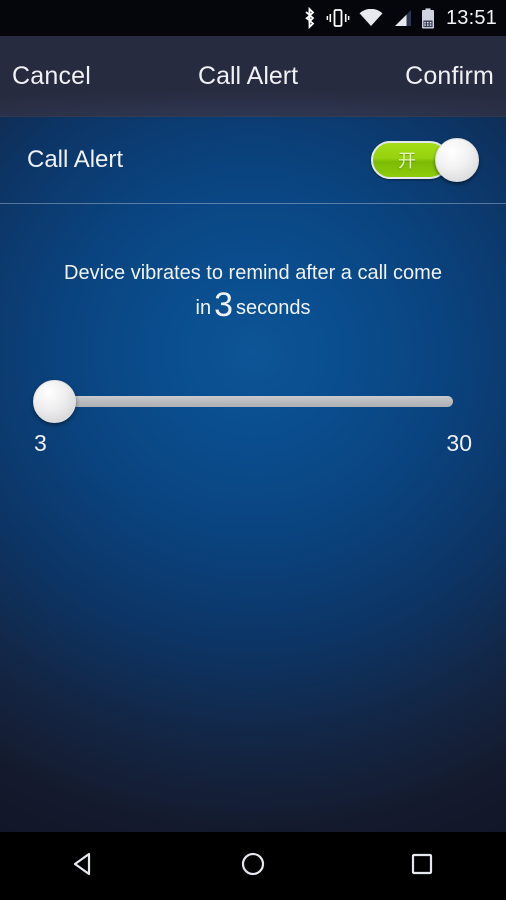 The image size is (506, 900). Describe the element at coordinates (248, 76) in the screenshot. I see `page-title: Call Alert` at that location.